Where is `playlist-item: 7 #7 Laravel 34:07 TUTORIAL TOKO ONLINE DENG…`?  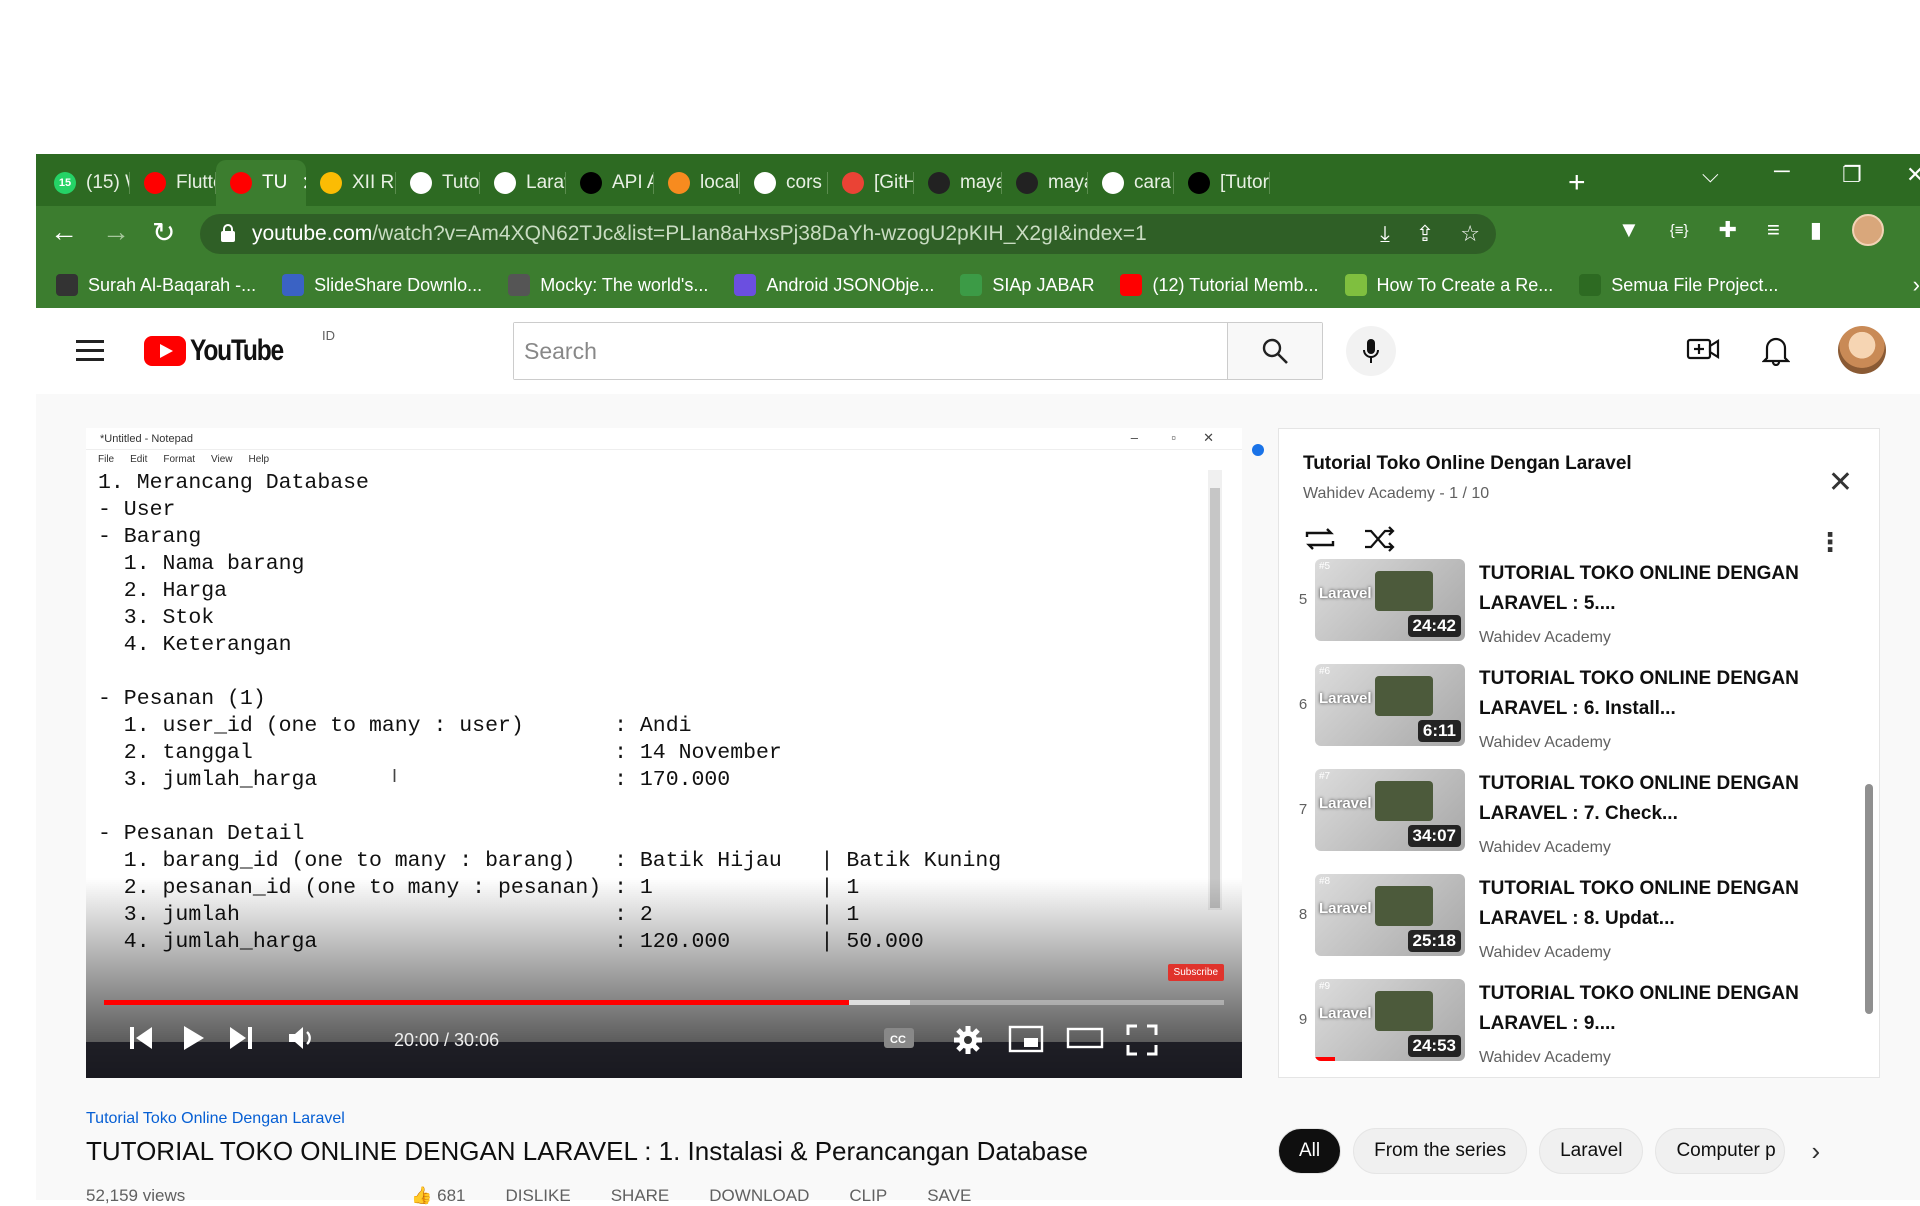 playlist-item: 7 #7 Laravel 34:07 TUTORIAL TOKO ONLINE DENG… is located at coordinates (1579, 821).